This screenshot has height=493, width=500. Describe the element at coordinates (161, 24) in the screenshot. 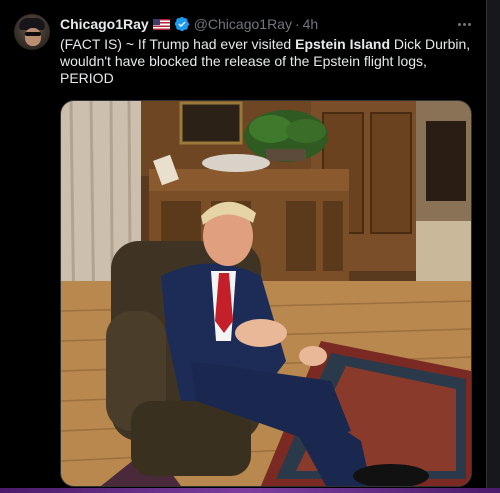

I see `us-flag-icon` at that location.